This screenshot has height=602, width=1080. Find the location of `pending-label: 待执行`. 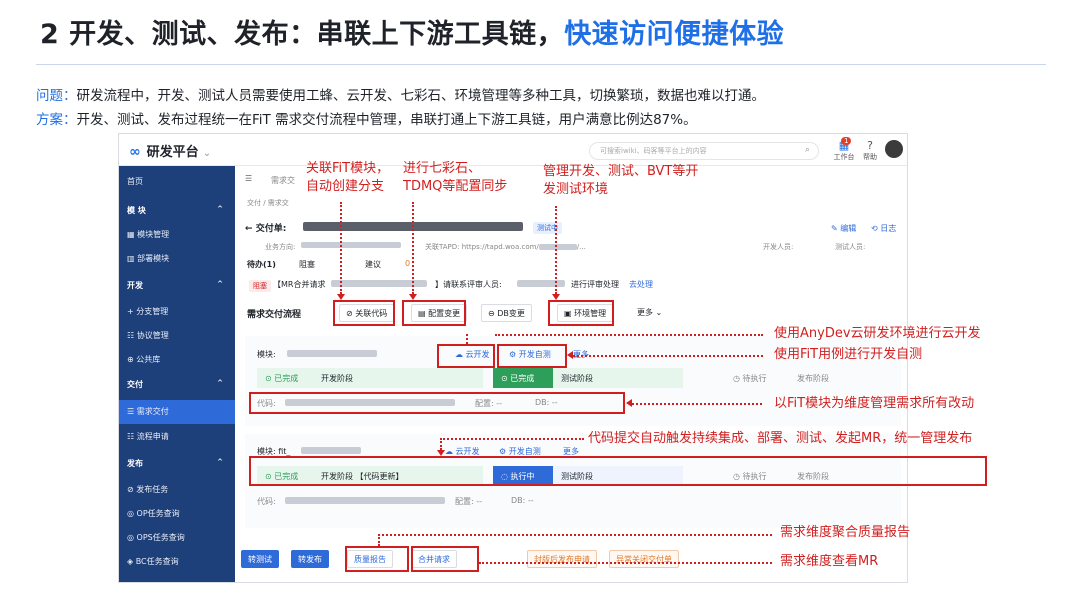

pending-label: 待执行 is located at coordinates (754, 378).